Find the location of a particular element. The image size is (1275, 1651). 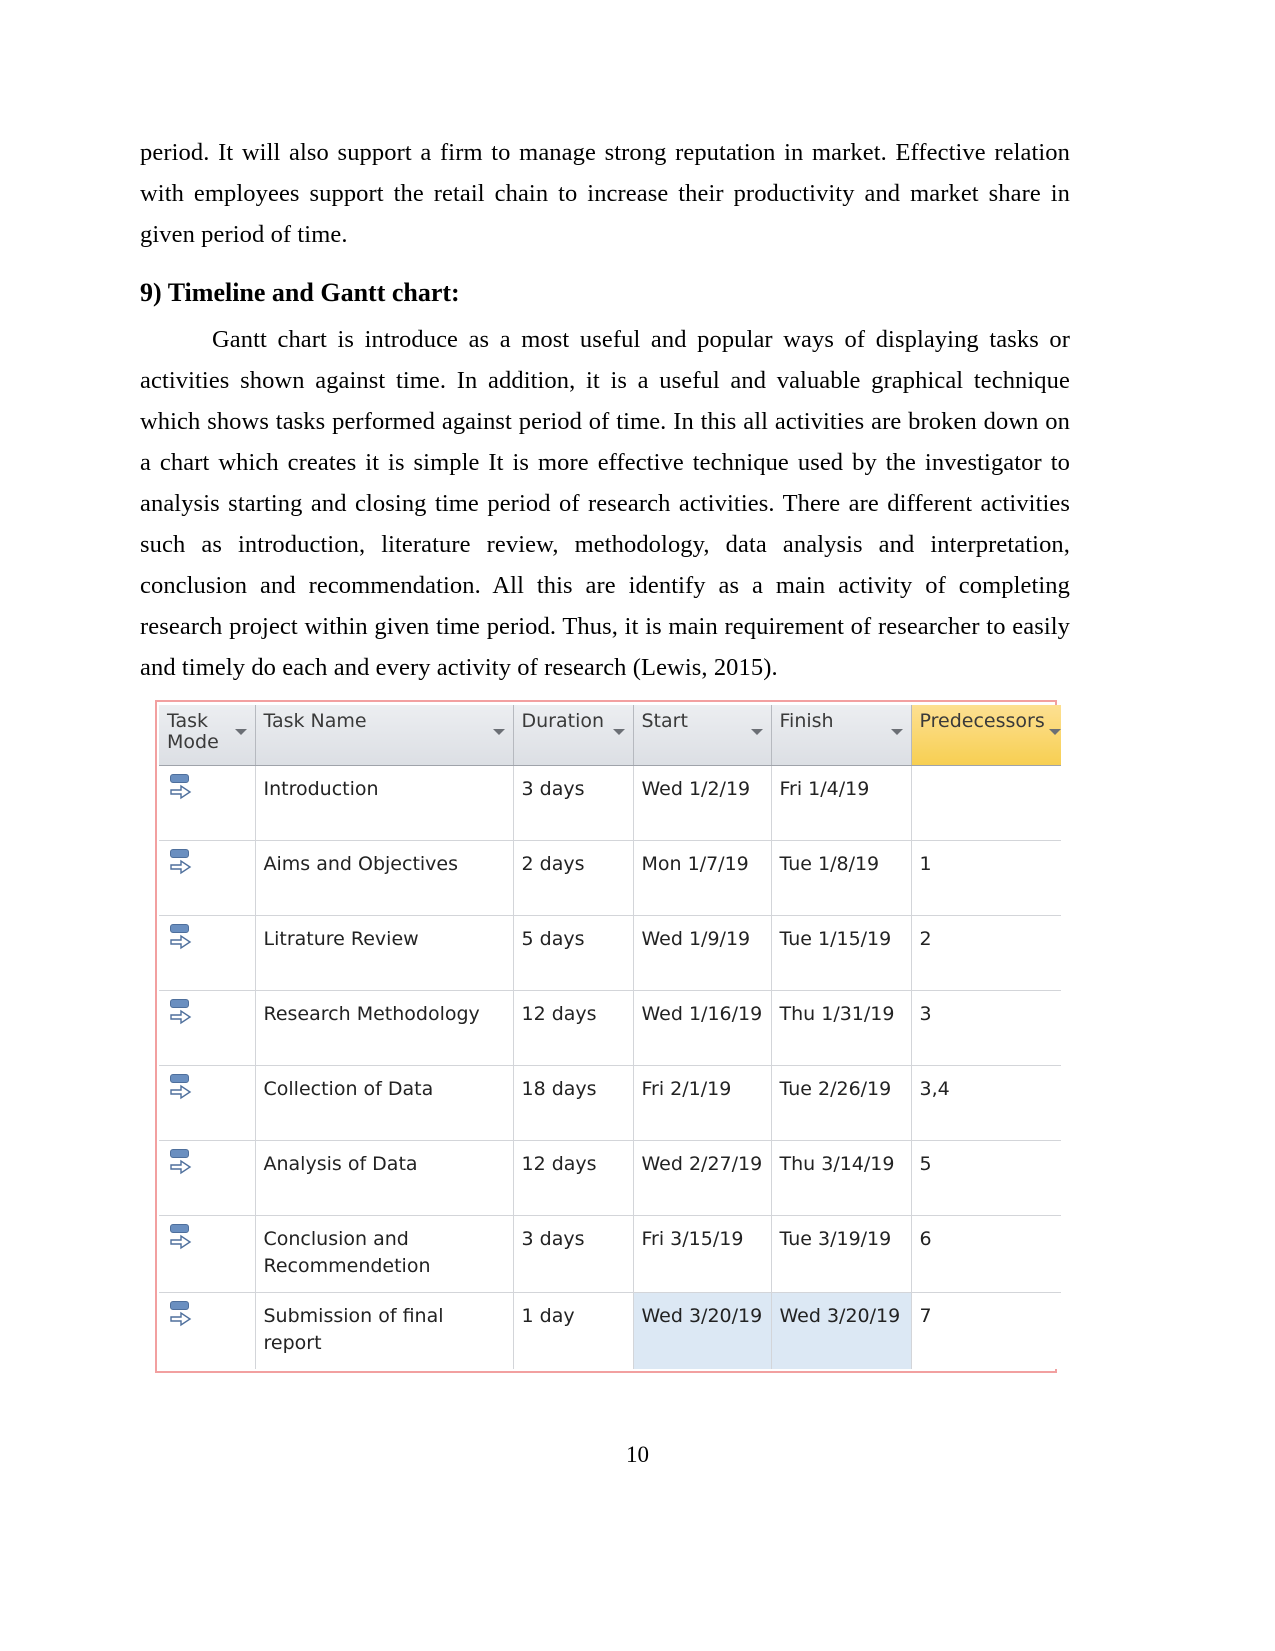

cell-task-name: Analysis of Data is located at coordinates (384, 1178).